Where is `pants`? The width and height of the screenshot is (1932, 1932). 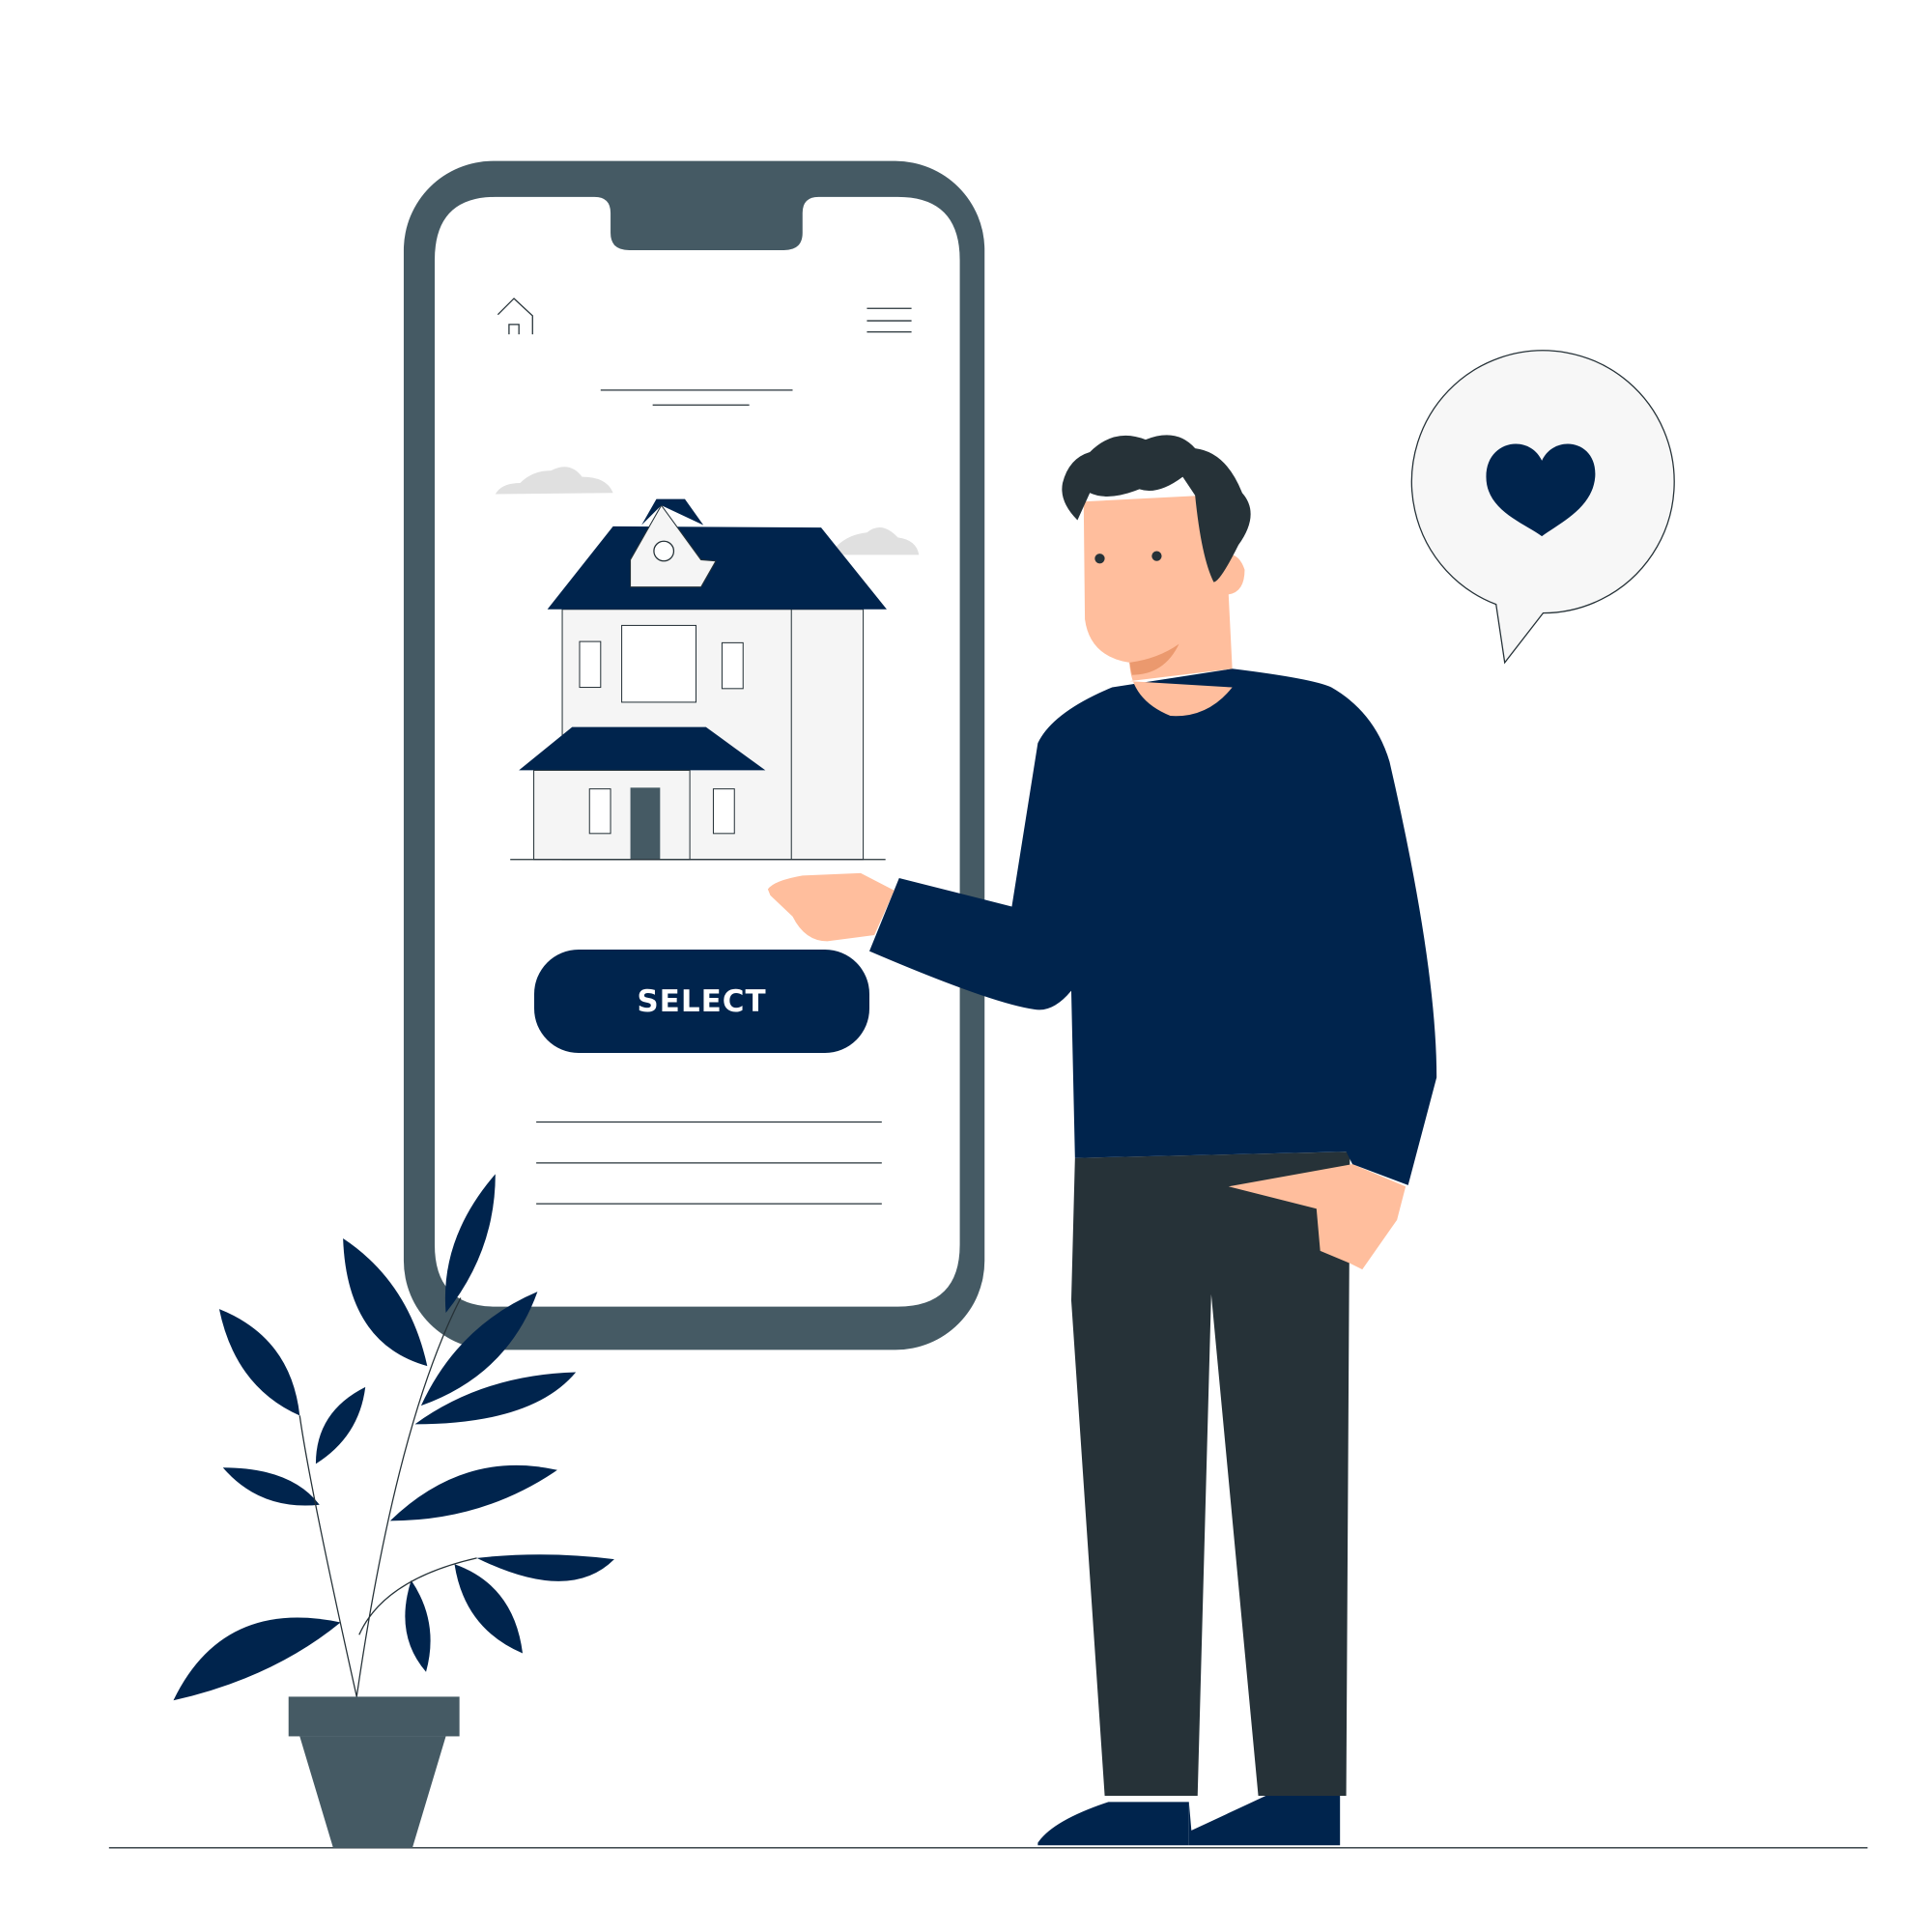
pants is located at coordinates (1210, 1473).